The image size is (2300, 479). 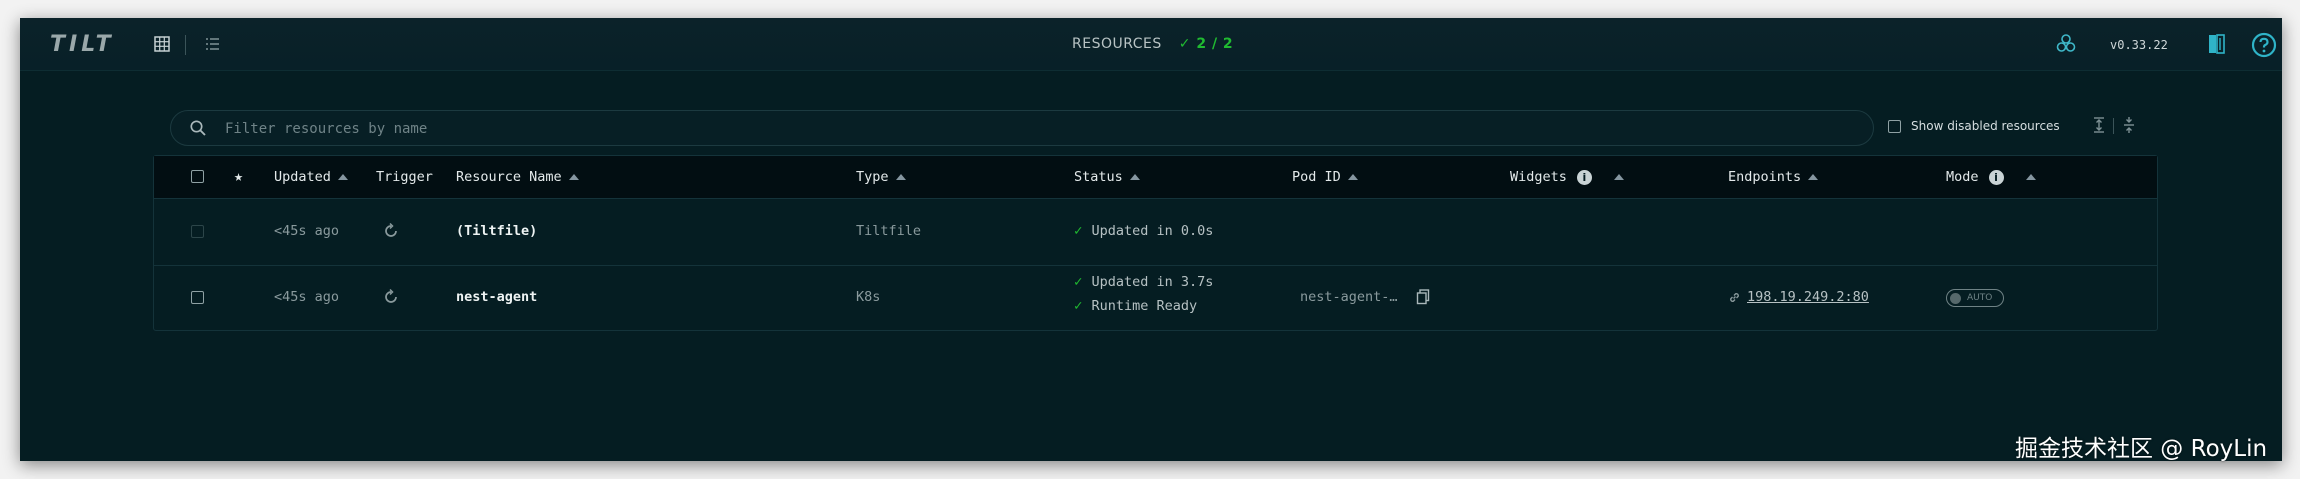 What do you see at coordinates (1025, 129) in the screenshot?
I see `filter-input` at bounding box center [1025, 129].